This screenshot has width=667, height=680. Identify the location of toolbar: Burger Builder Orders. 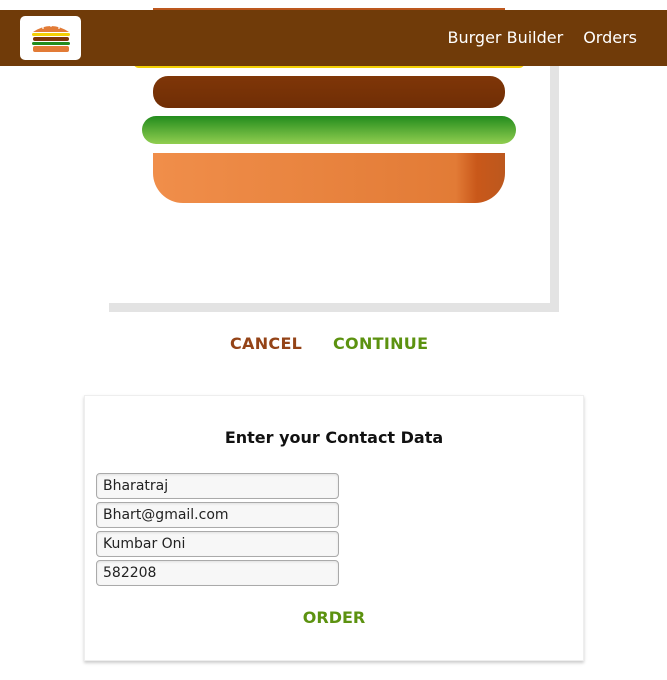
(333, 38).